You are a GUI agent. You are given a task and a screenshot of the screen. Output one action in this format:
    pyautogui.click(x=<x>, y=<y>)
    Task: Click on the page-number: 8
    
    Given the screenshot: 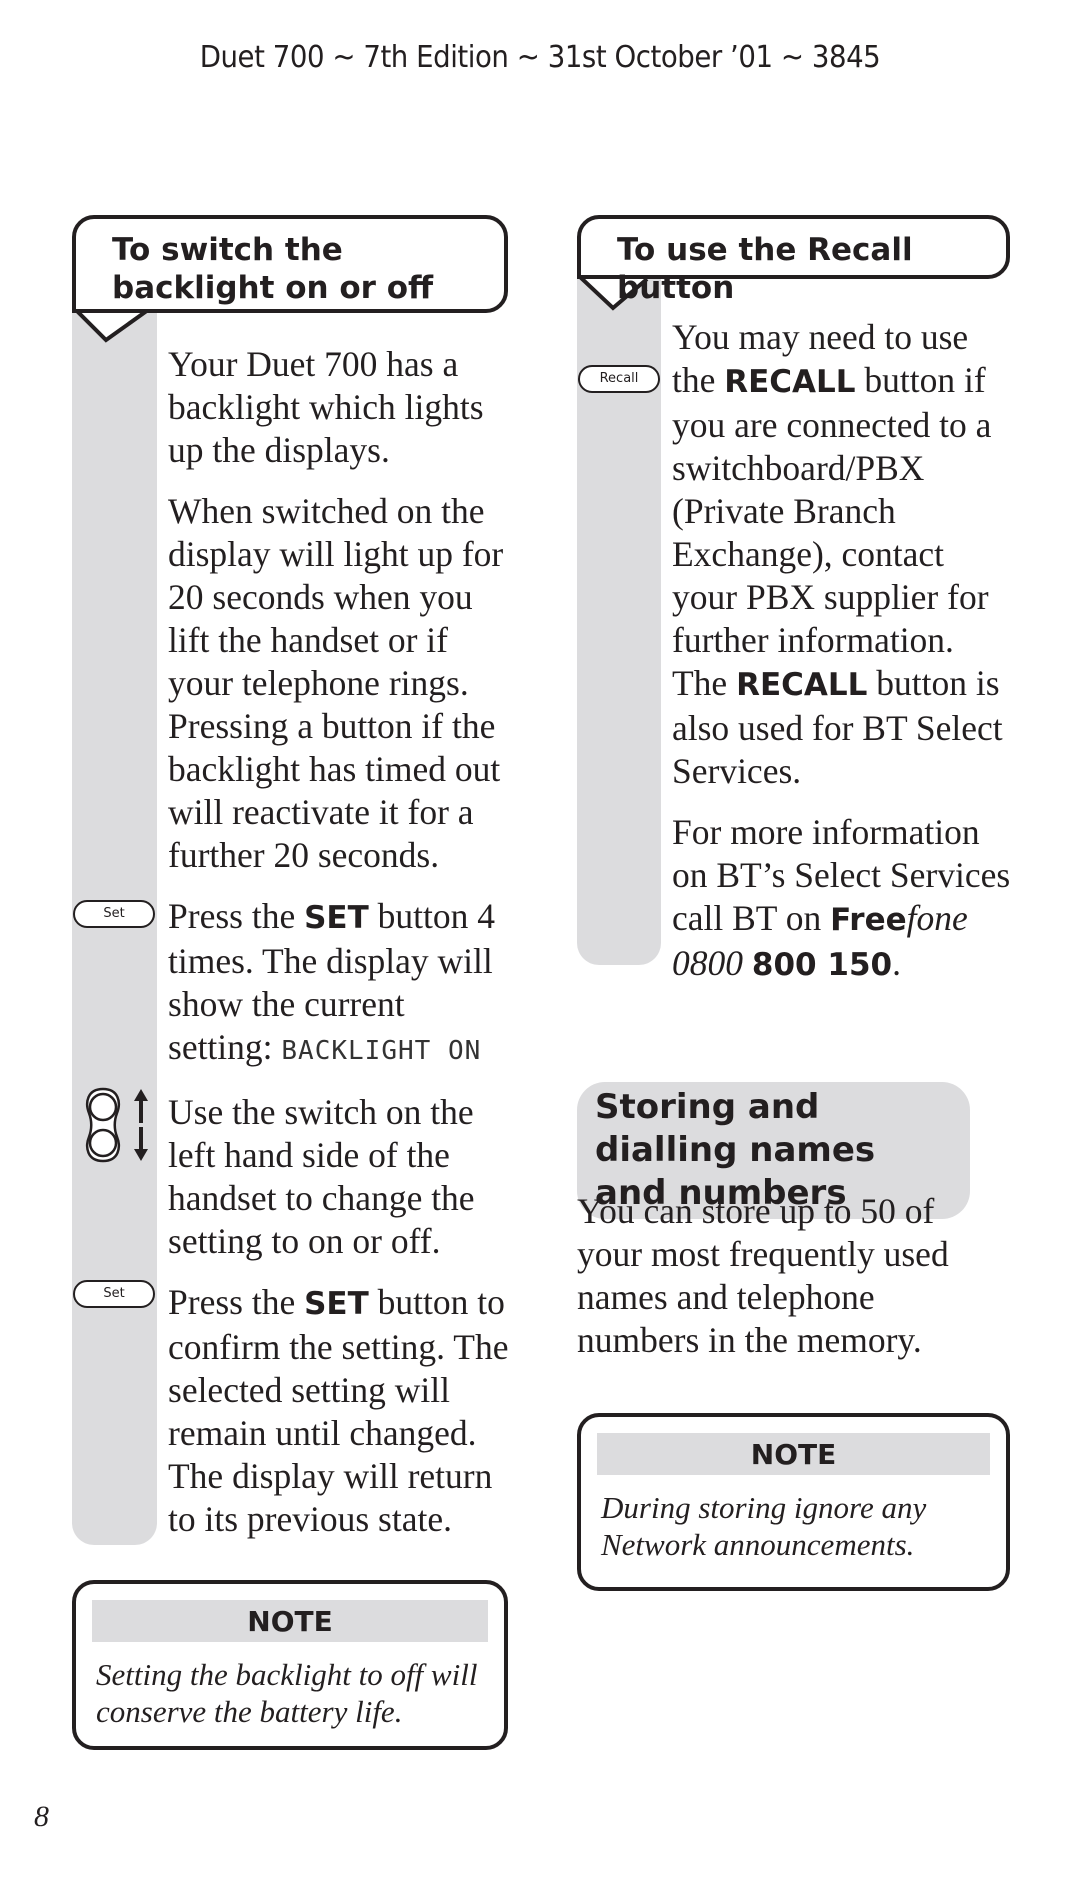 What is the action you would take?
    pyautogui.click(x=41, y=1816)
    